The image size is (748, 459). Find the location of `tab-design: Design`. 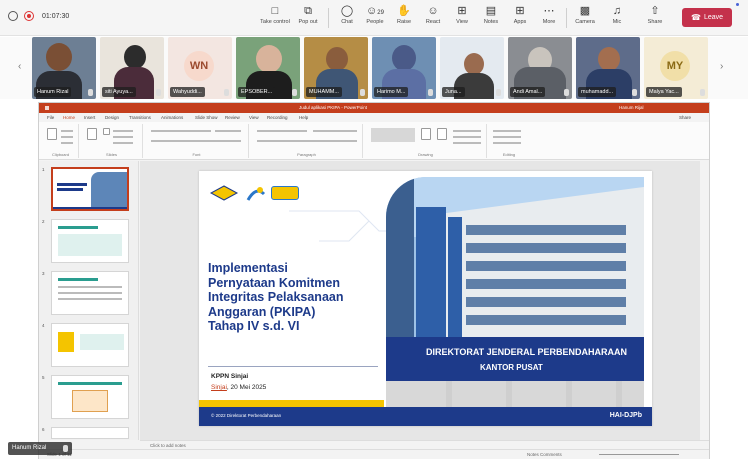

tab-design: Design is located at coordinates (112, 117).